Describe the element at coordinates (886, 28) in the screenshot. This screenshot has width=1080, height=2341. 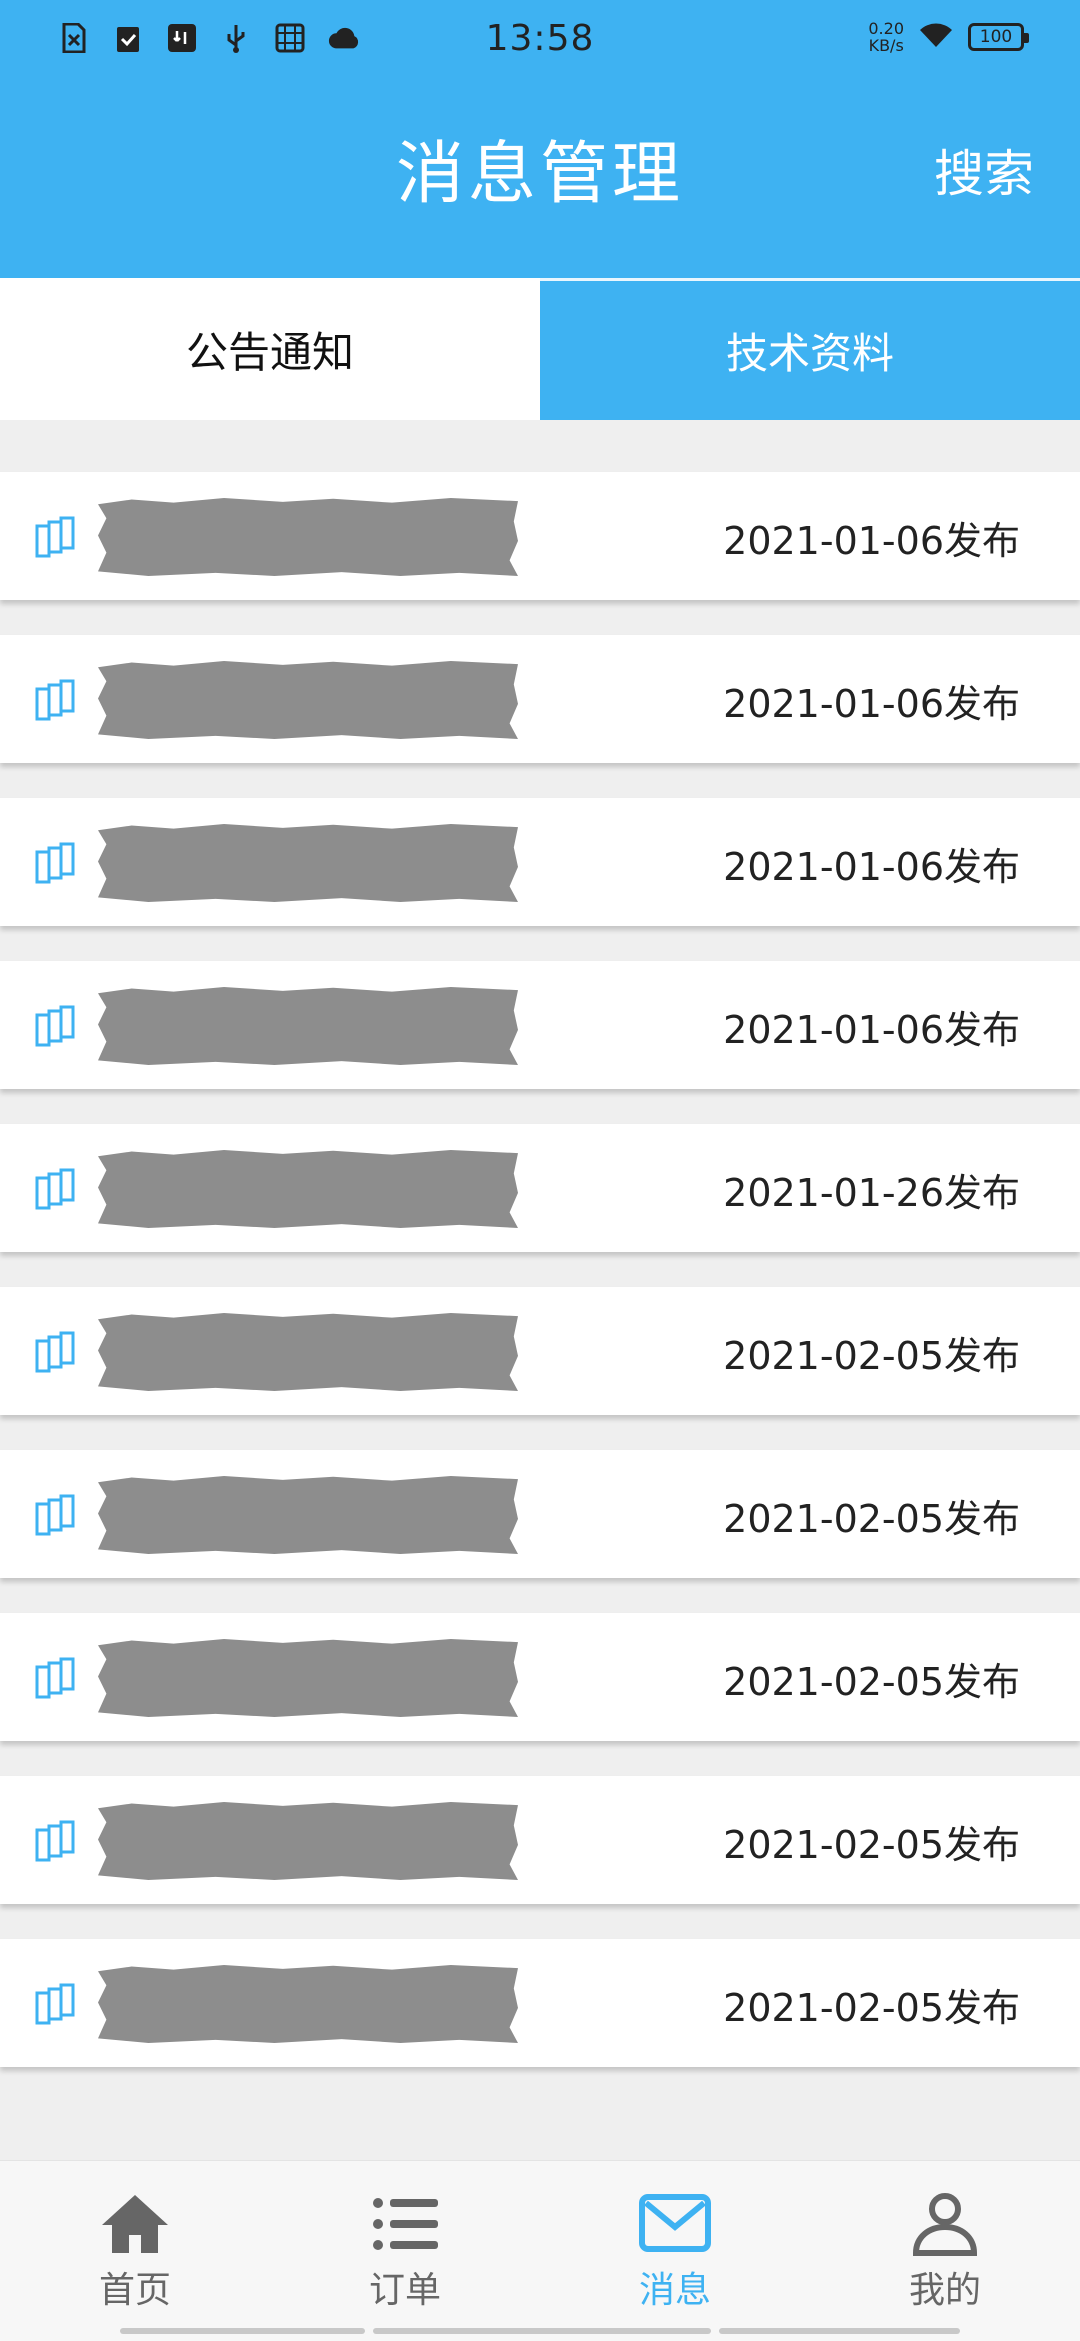
I see `speed-value: 0.20` at that location.